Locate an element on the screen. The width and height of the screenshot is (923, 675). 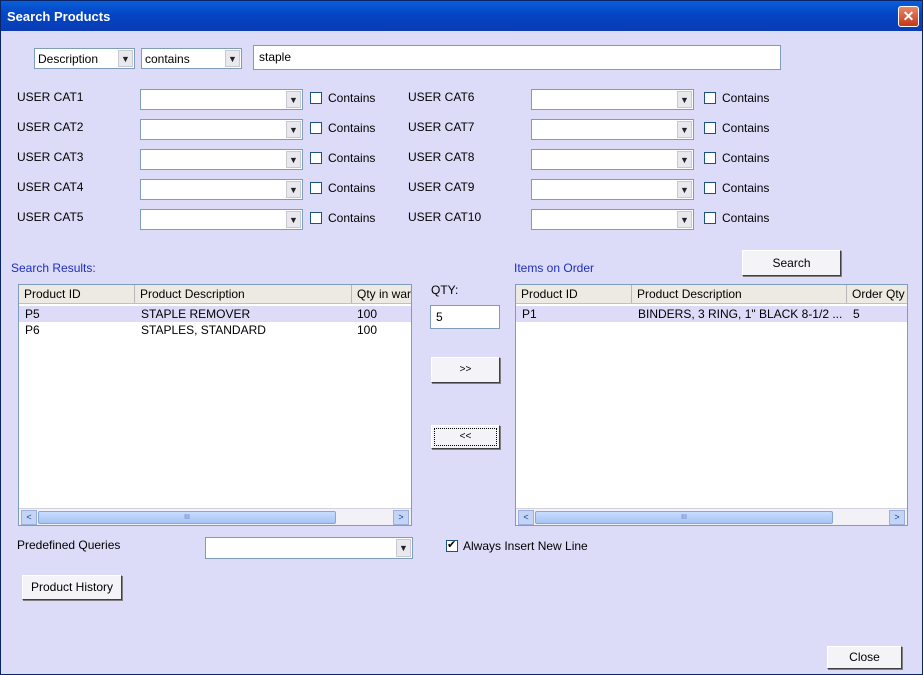
product-history-button: Product History is located at coordinates (72, 587).